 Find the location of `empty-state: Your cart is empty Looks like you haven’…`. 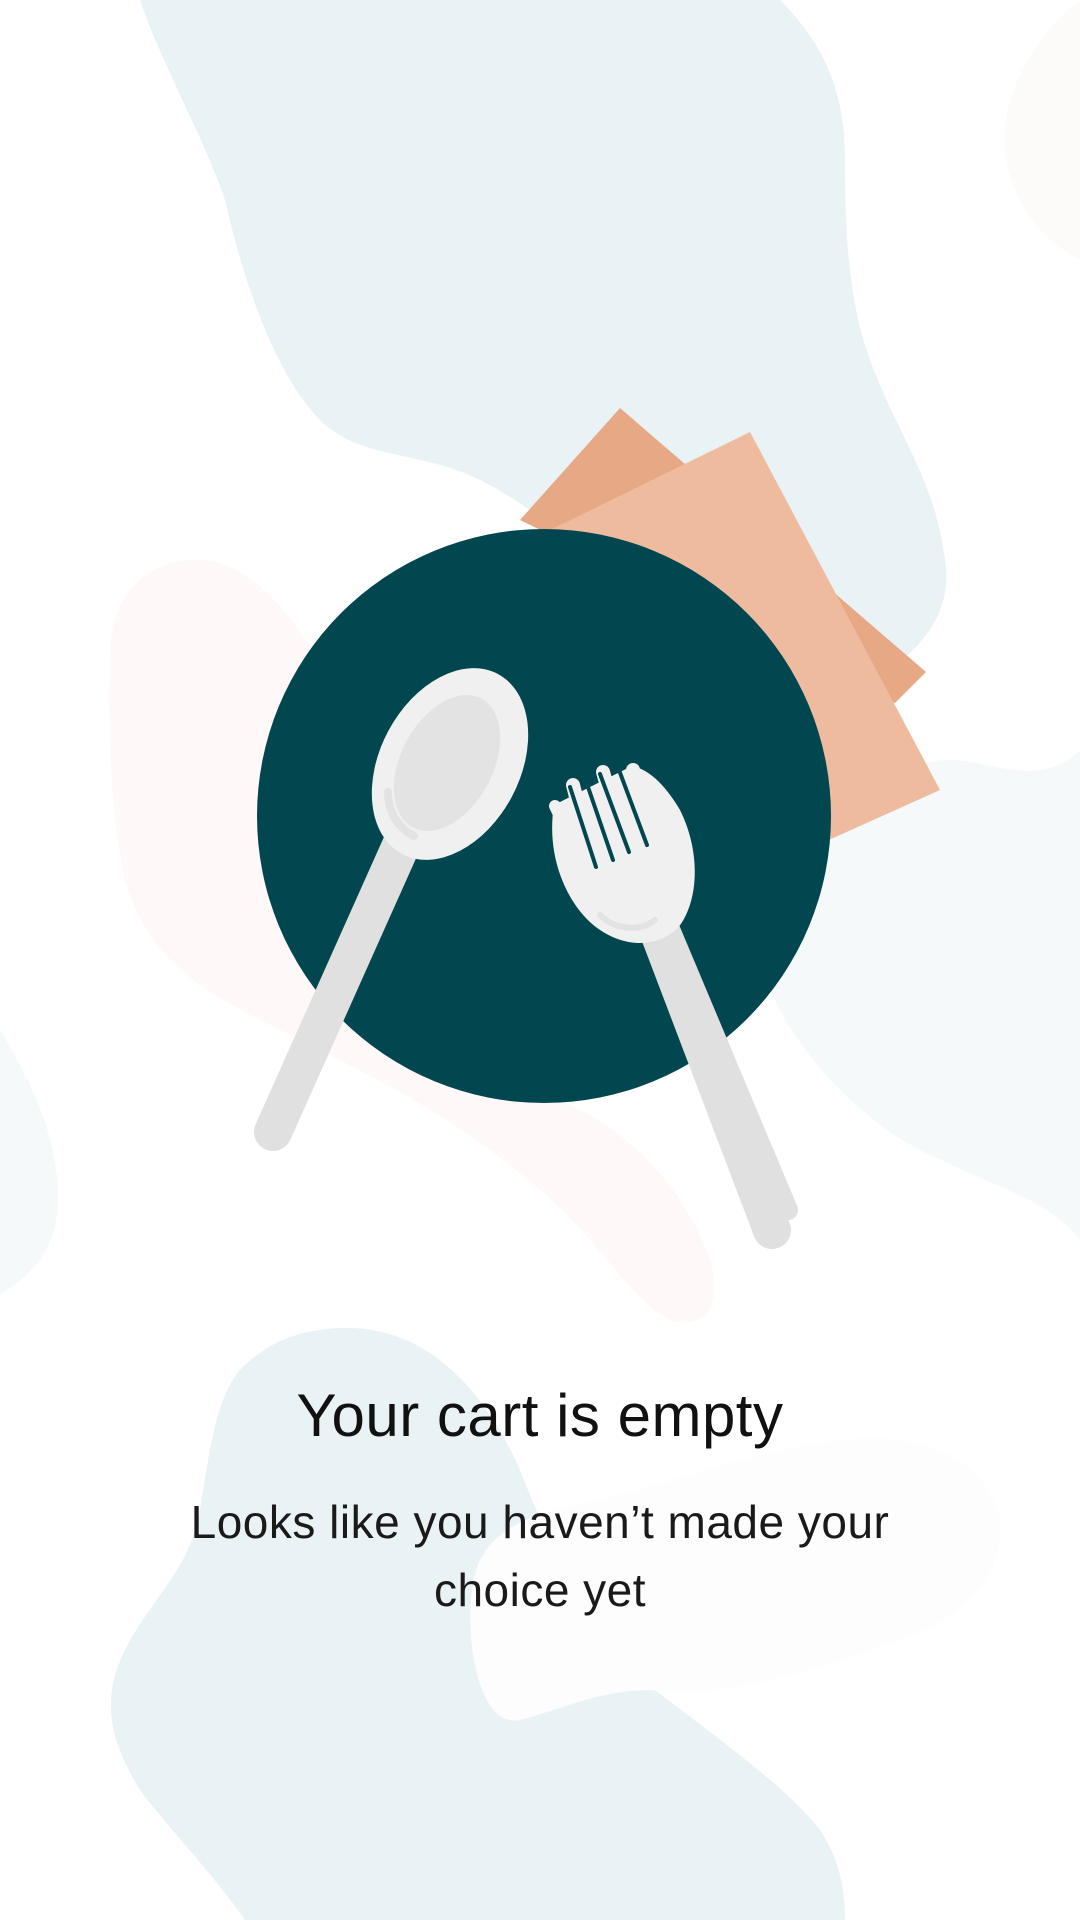

empty-state: Your cart is empty Looks like you haven’… is located at coordinates (540, 1502).